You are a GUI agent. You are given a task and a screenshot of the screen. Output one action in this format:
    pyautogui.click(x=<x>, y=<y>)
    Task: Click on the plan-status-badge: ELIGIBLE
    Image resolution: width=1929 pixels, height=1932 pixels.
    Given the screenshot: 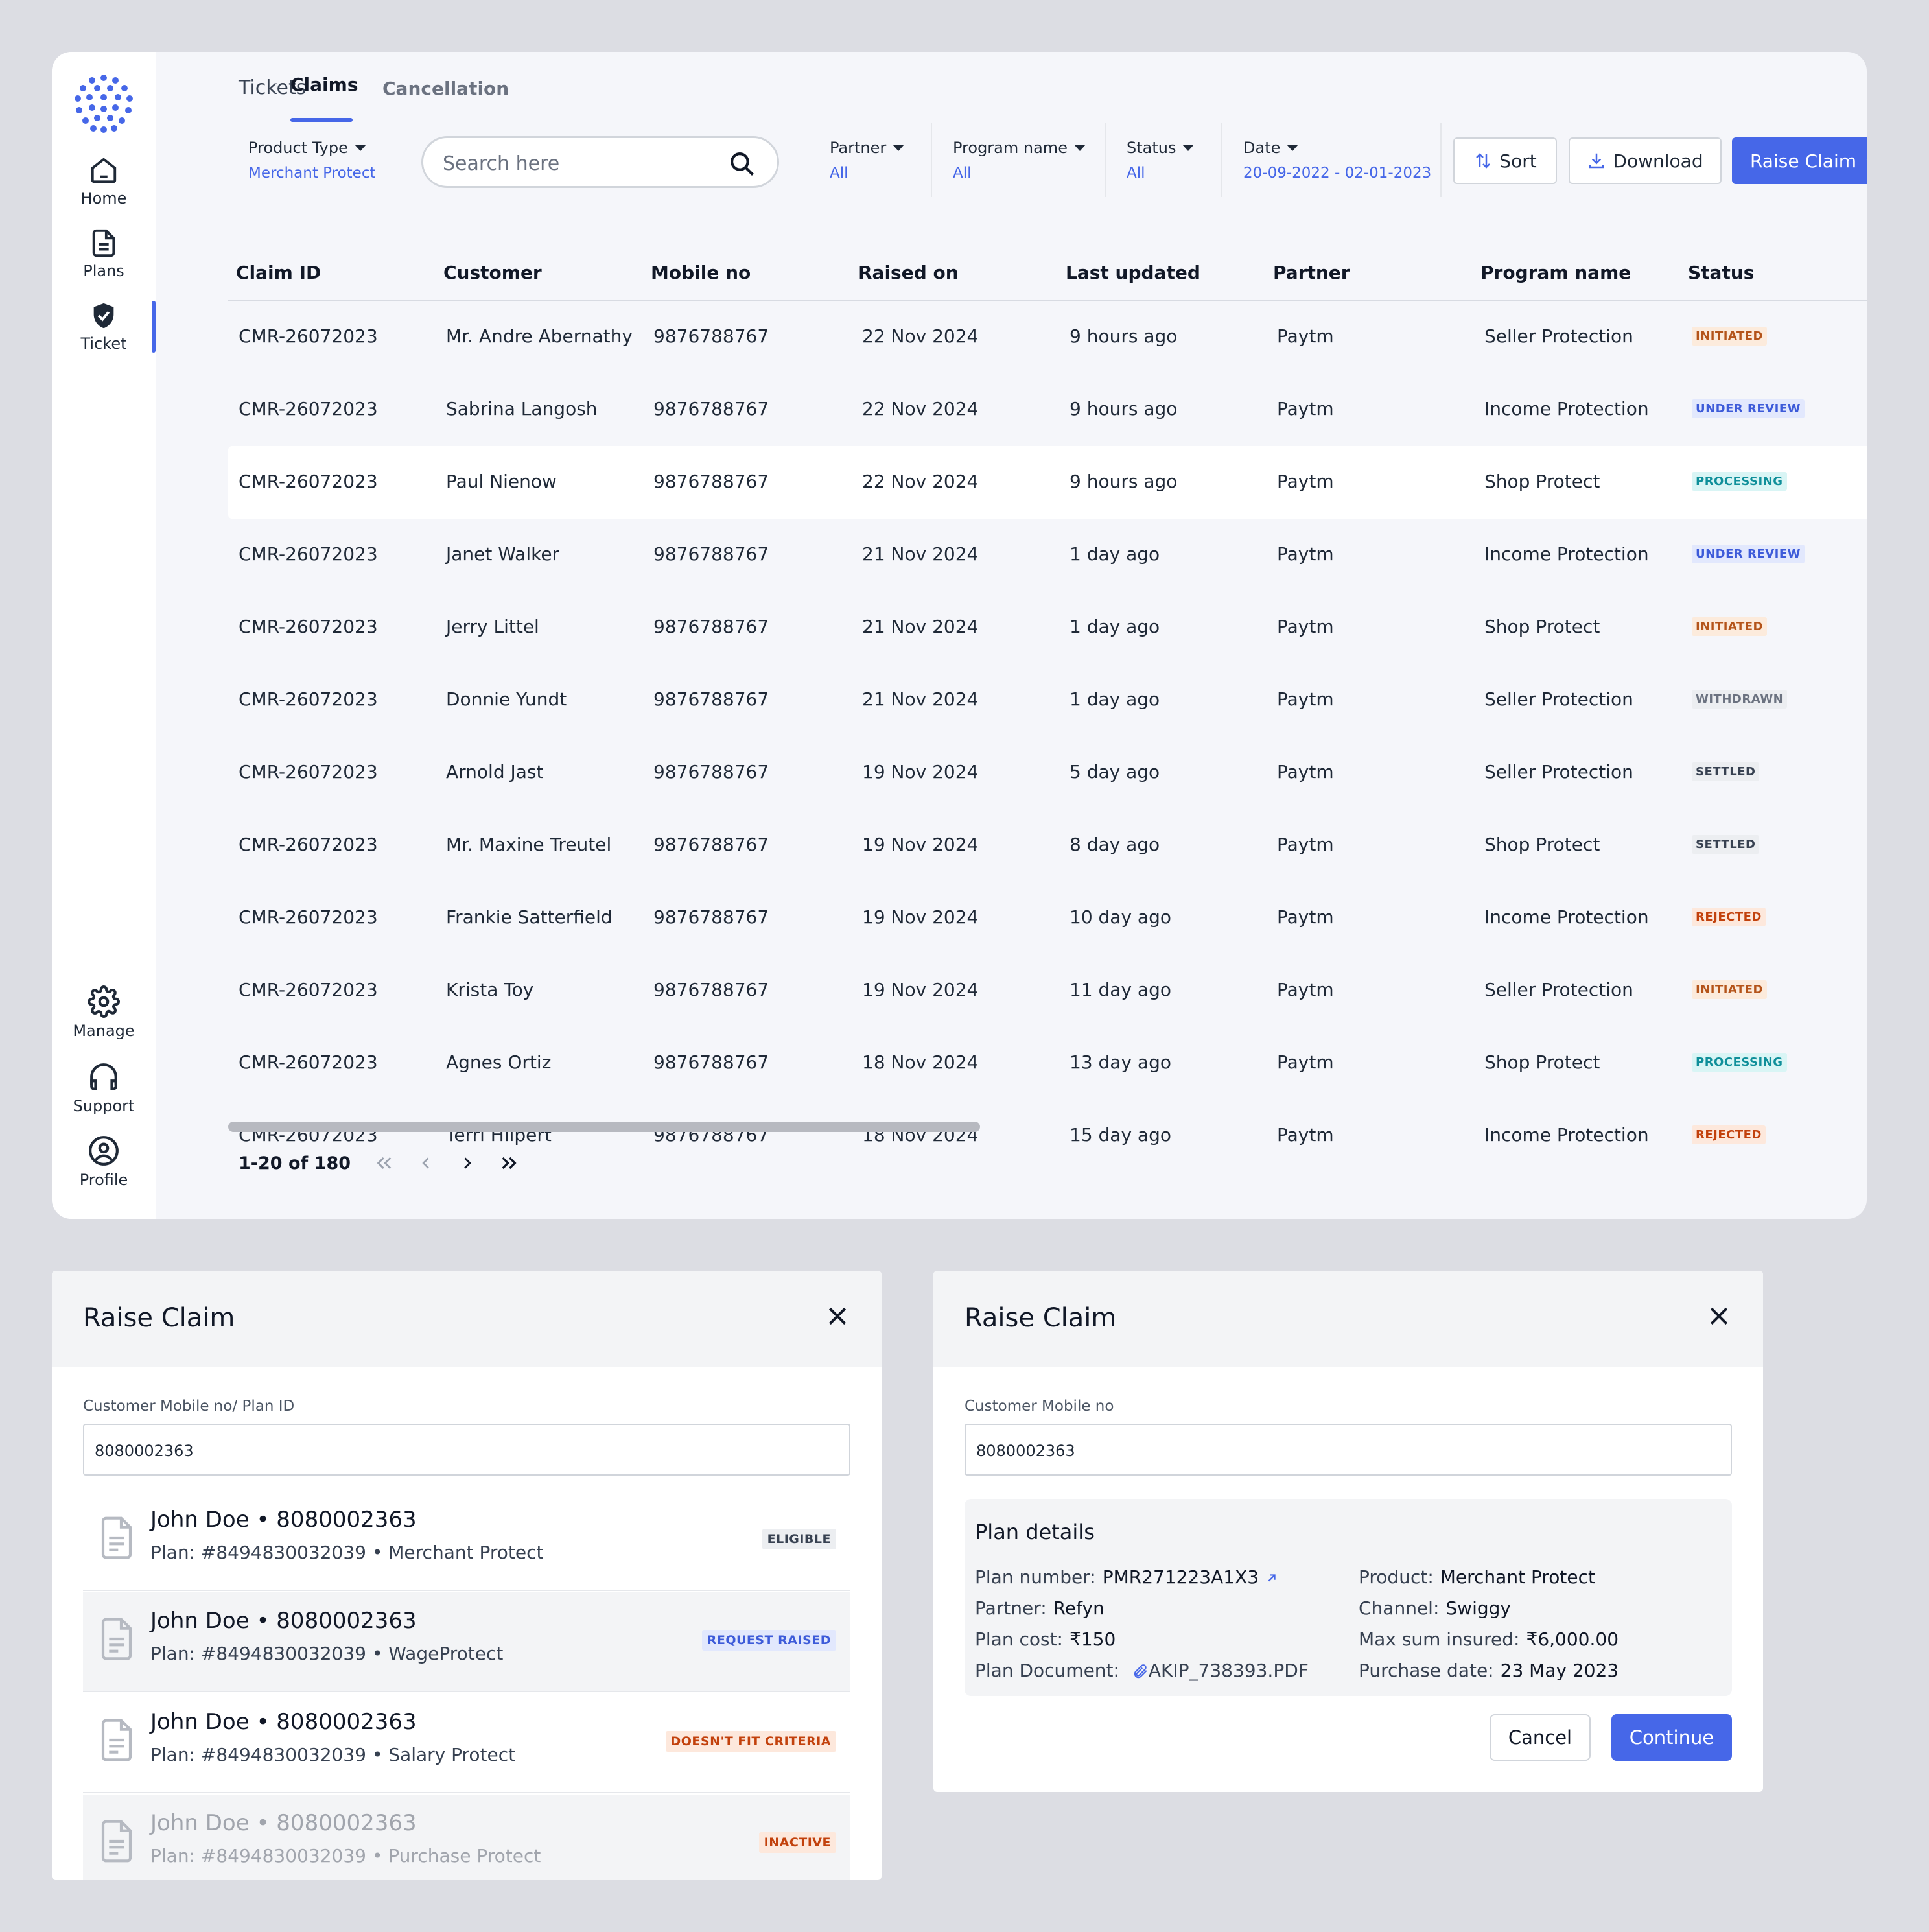 What is the action you would take?
    pyautogui.click(x=799, y=1539)
    